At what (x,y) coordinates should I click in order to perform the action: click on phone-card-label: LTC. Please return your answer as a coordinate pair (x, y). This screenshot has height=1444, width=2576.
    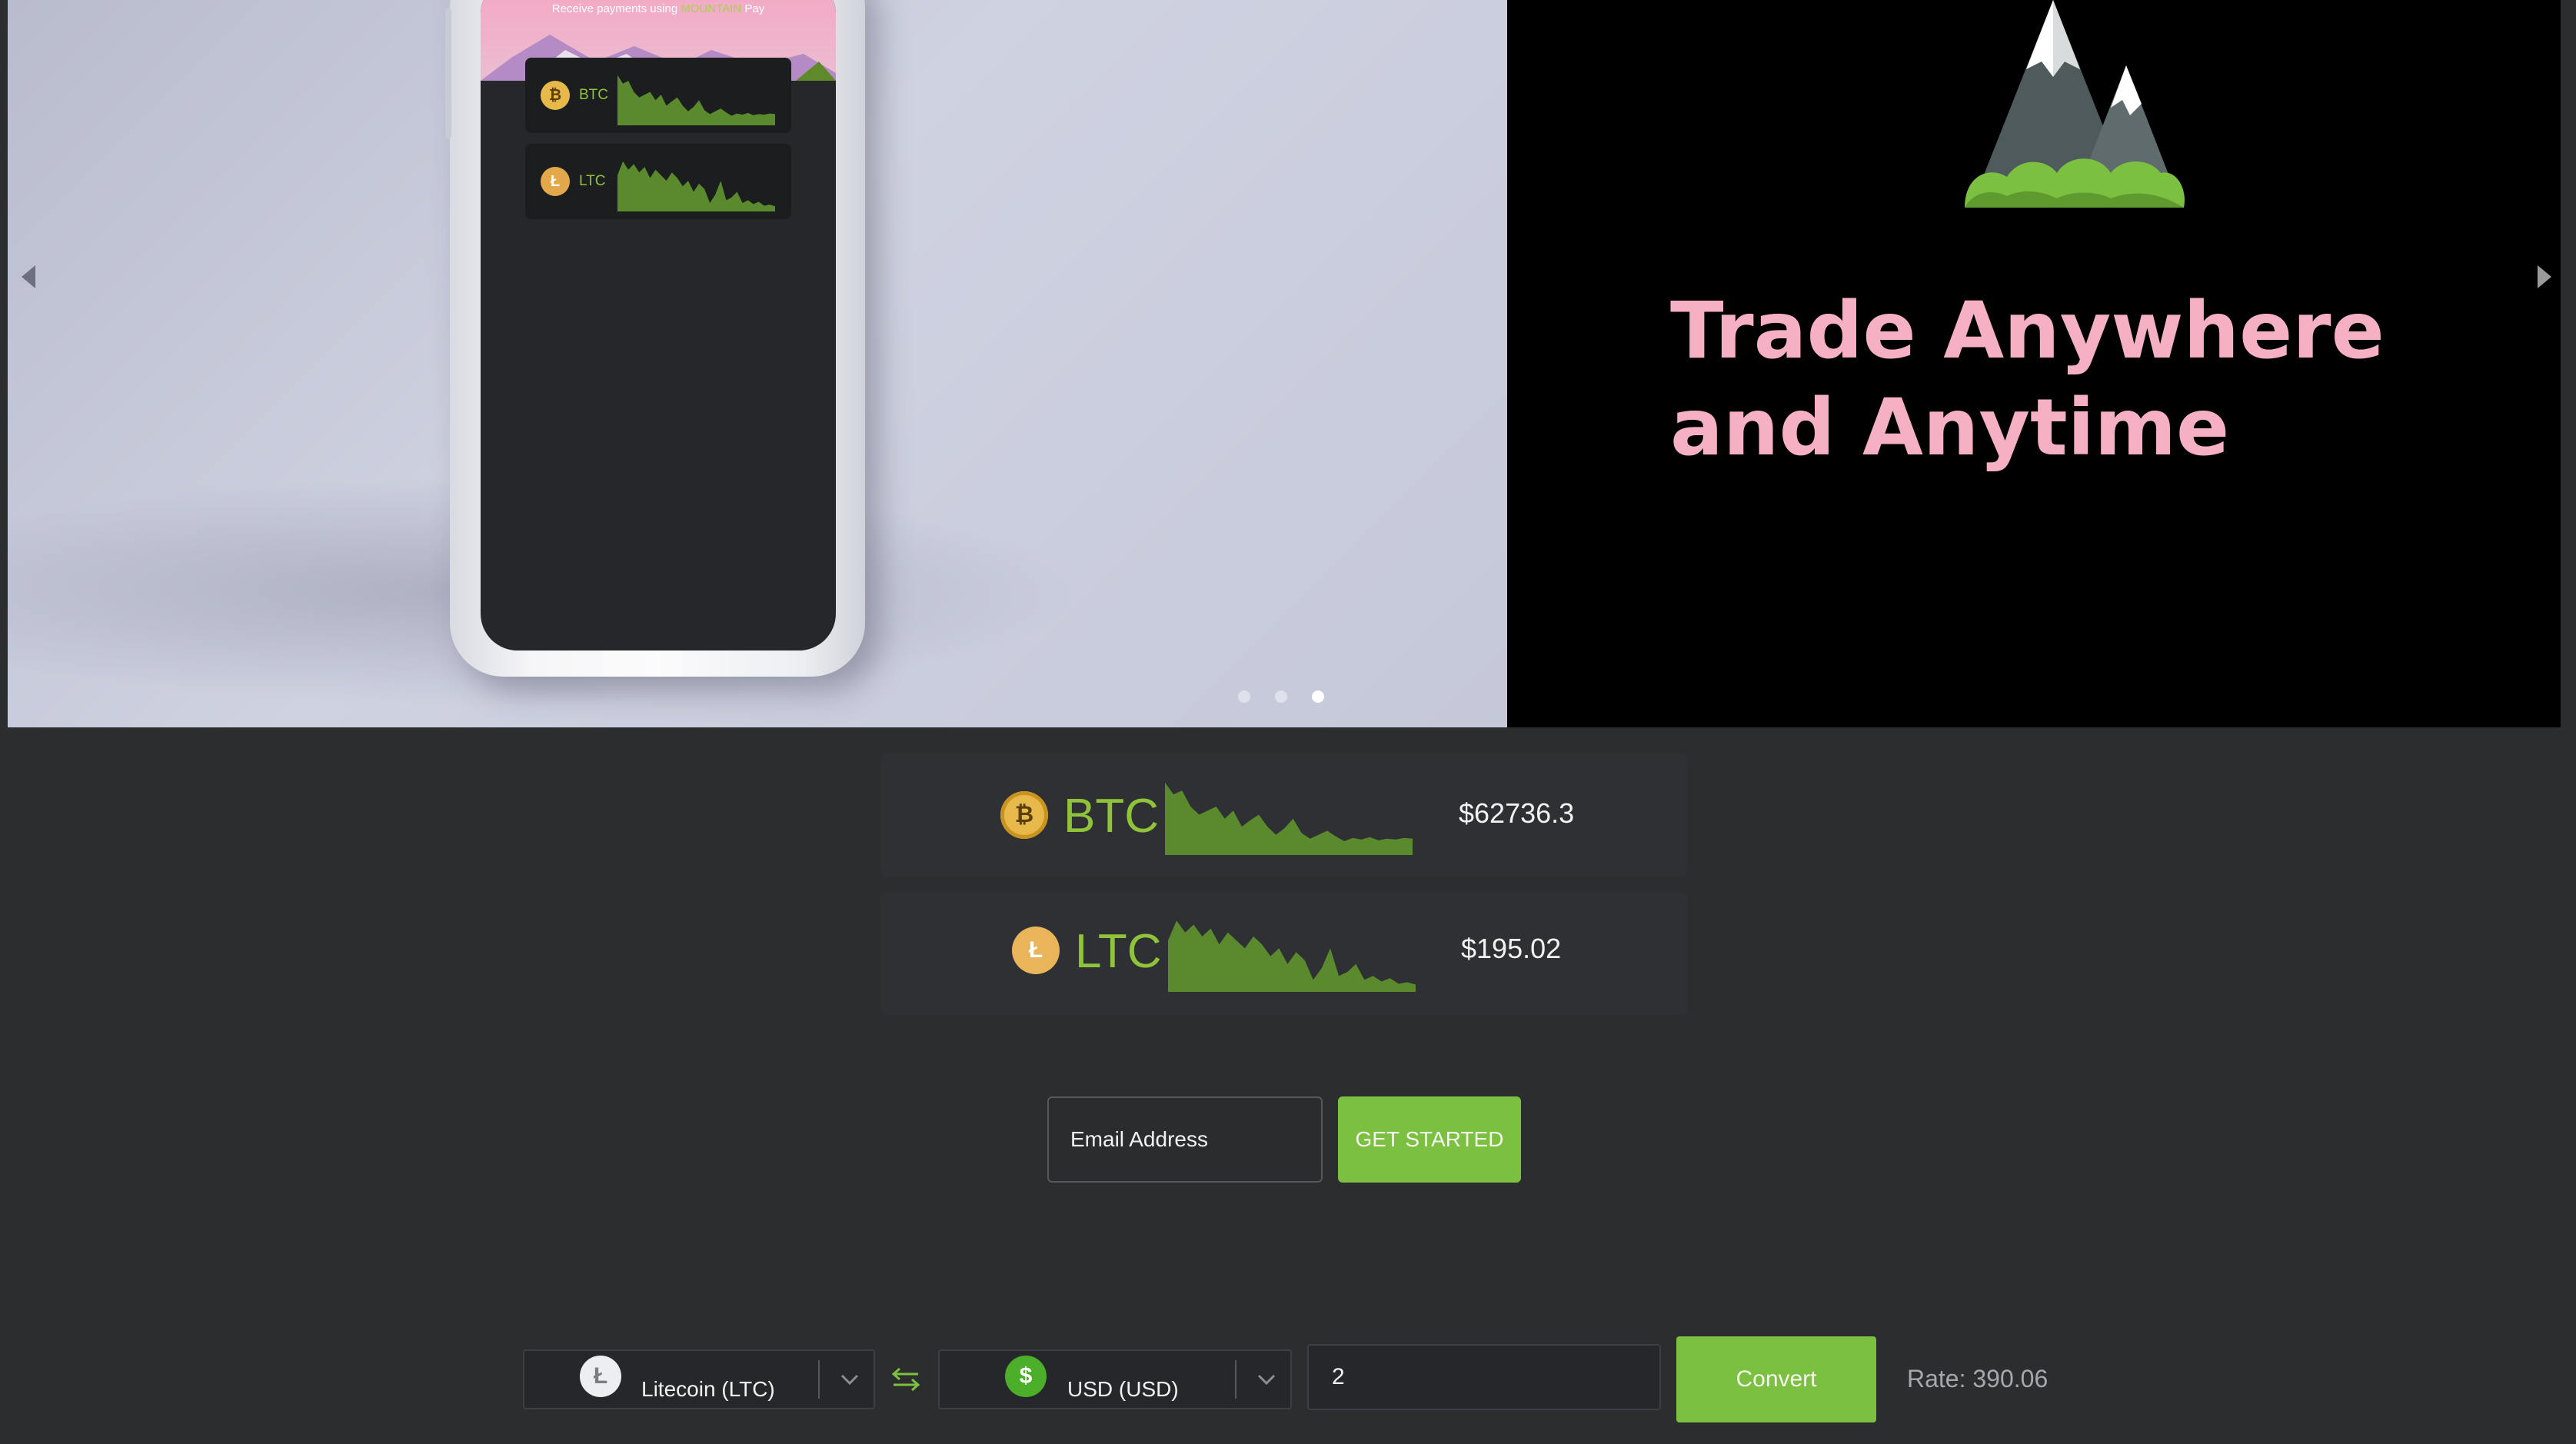
    Looking at the image, I should click on (592, 181).